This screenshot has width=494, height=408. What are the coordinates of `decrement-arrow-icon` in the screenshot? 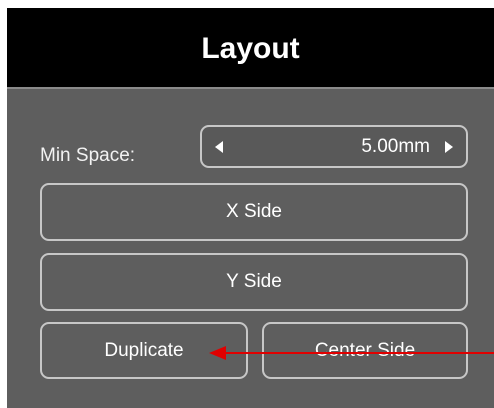 It's located at (219, 147).